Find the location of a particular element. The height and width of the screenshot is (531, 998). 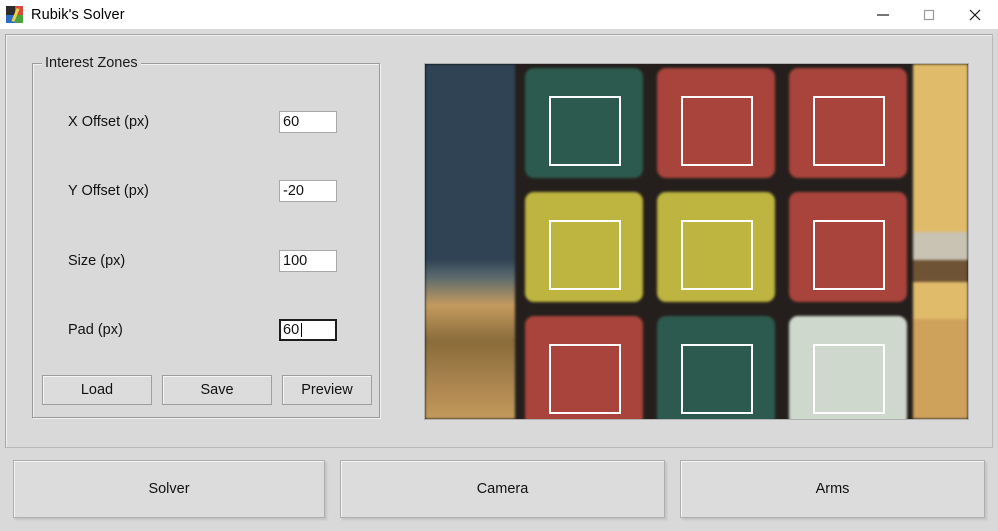

nav-button-camera: Camera is located at coordinates (502, 489).